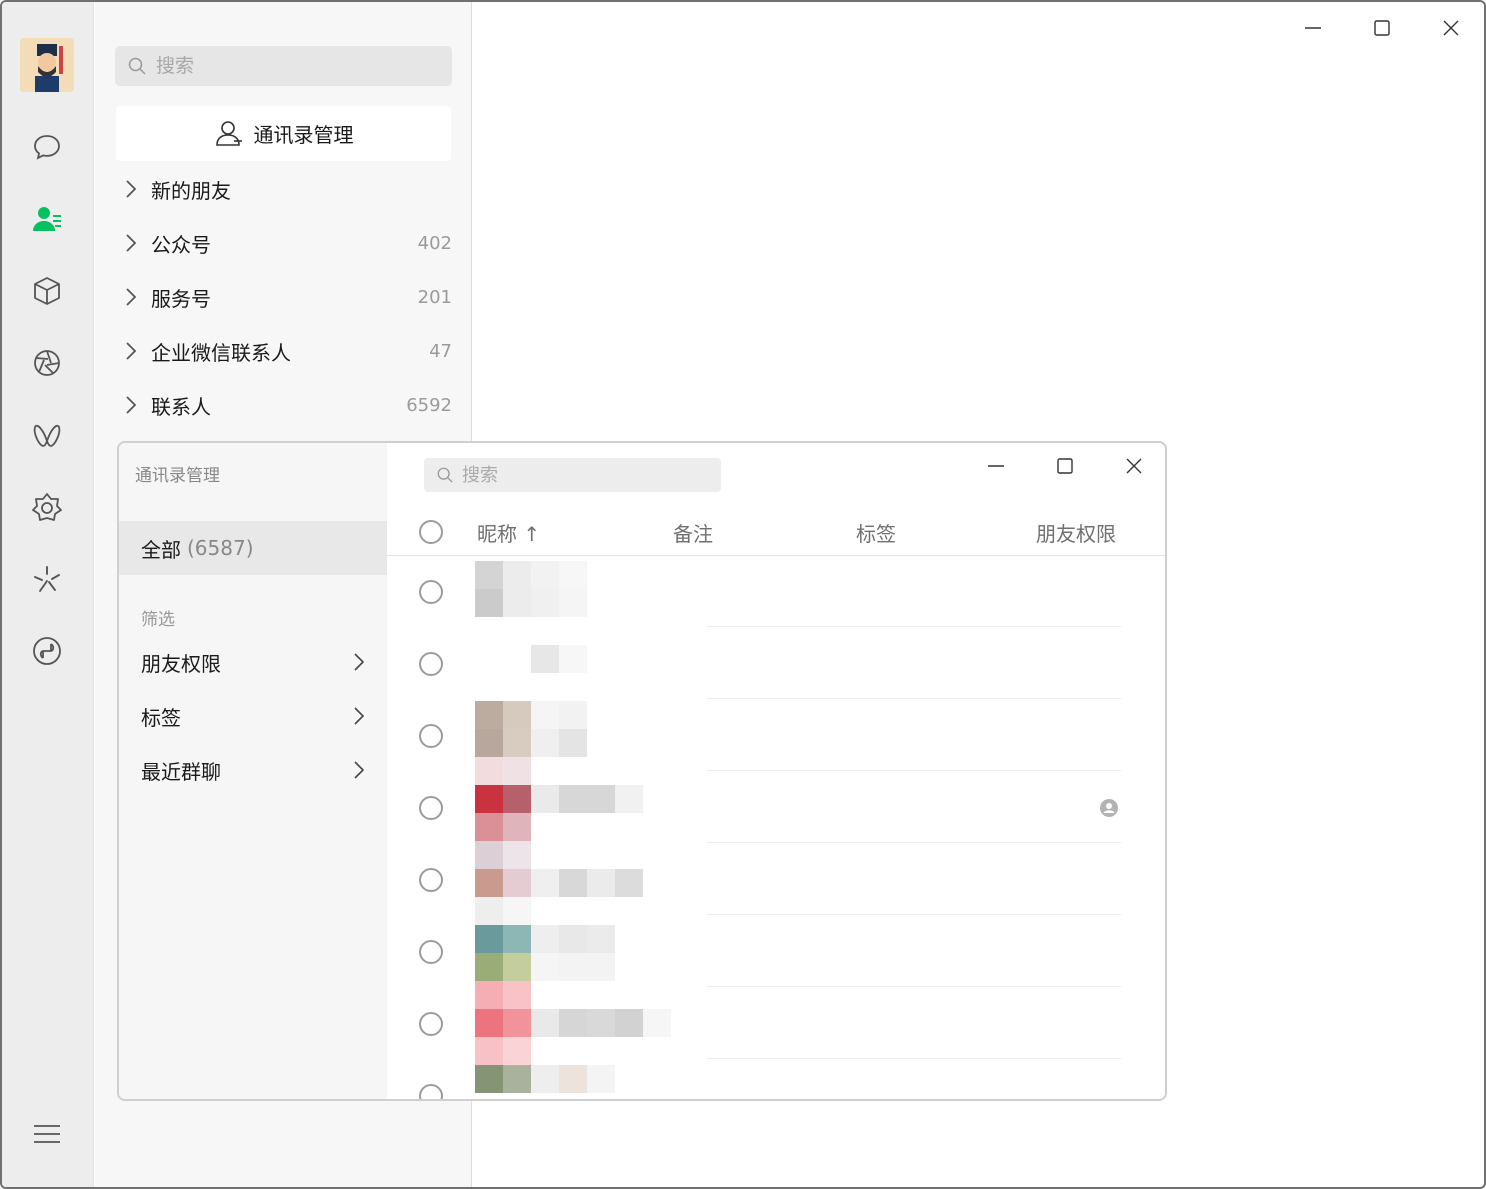  I want to click on column-nickname: 昵称 ↑, so click(508, 532).